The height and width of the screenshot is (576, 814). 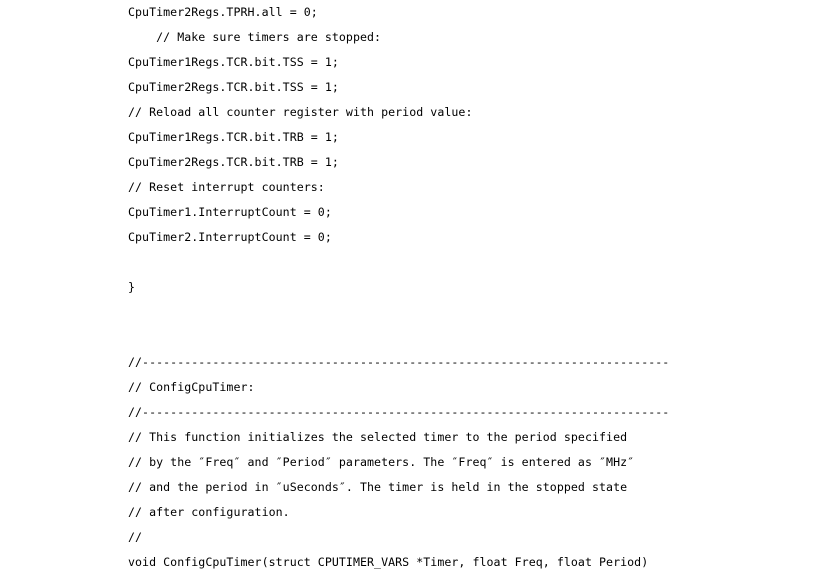 I want to click on code-line: CpuTimer2.InterruptCount = 0;, so click(x=230, y=237).